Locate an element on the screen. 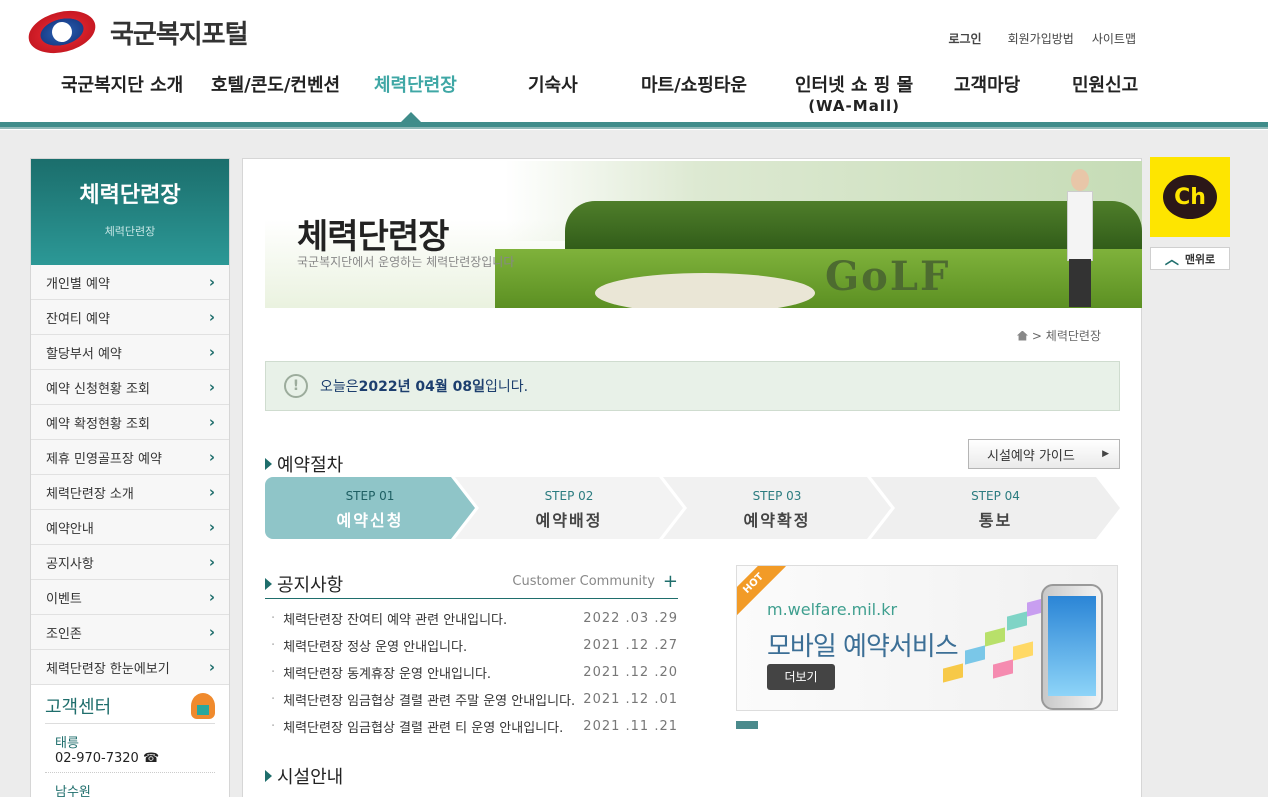  notice-date: 2021 .12 .20 is located at coordinates (630, 672).